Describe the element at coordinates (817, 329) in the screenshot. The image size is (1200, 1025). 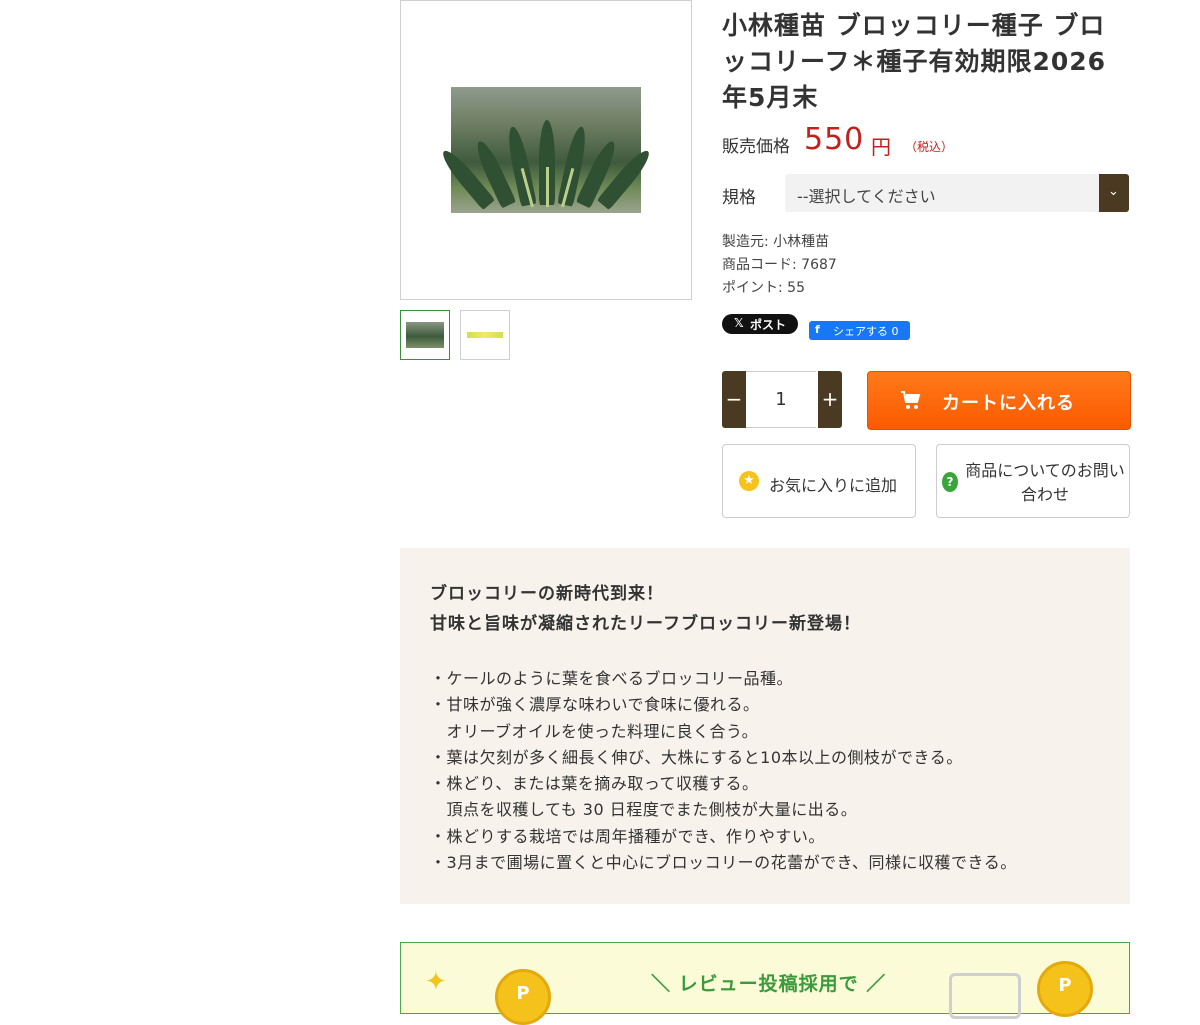
I see `facebook-logo-icon: f` at that location.